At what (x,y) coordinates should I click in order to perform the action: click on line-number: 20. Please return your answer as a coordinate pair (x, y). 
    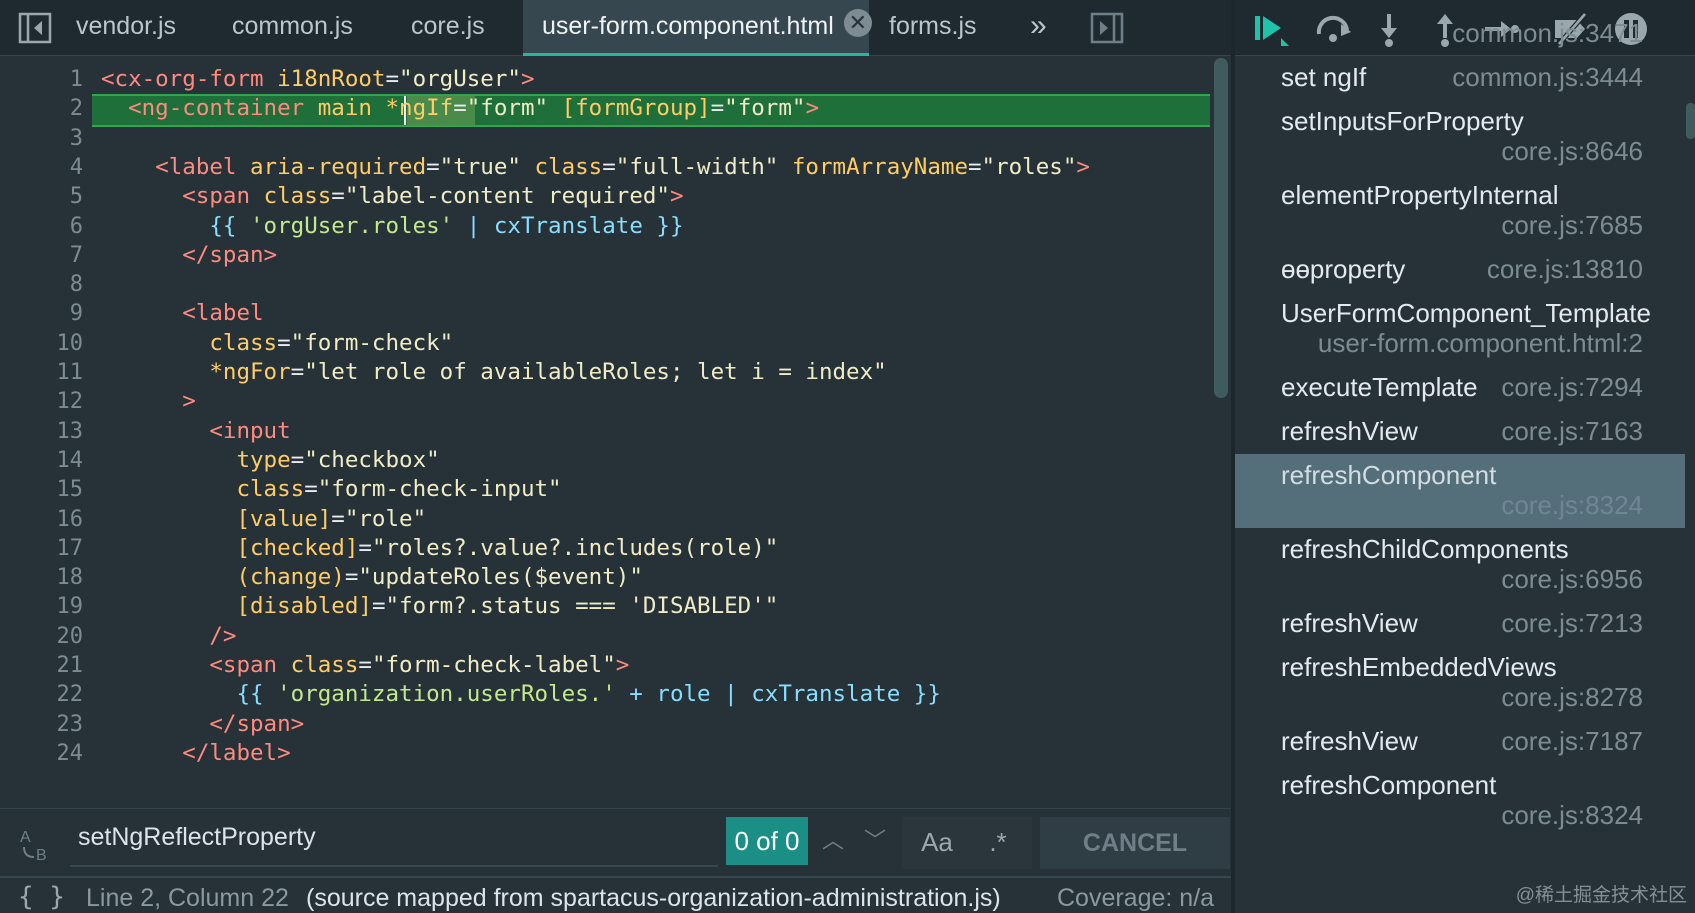
    Looking at the image, I should click on (42, 636).